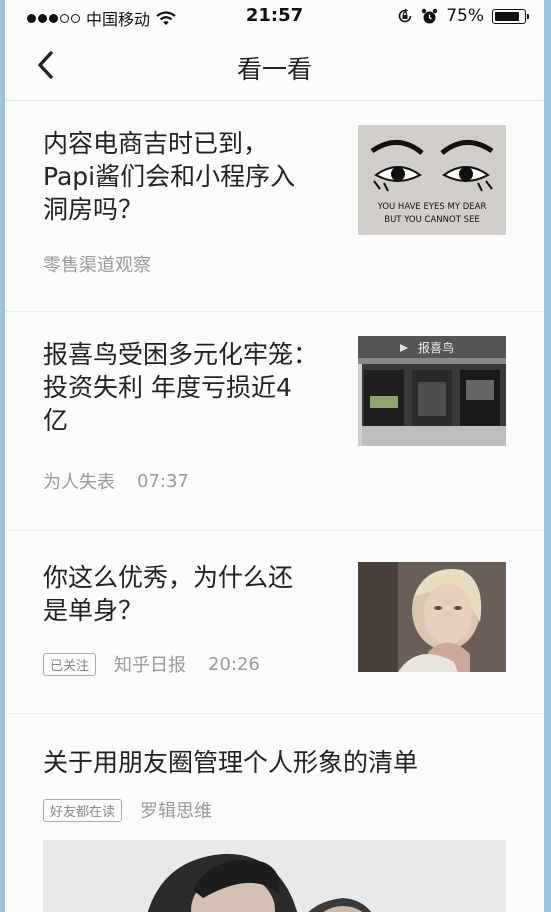  What do you see at coordinates (432, 391) in the screenshot?
I see `article-thumbnail: 报喜鸟` at bounding box center [432, 391].